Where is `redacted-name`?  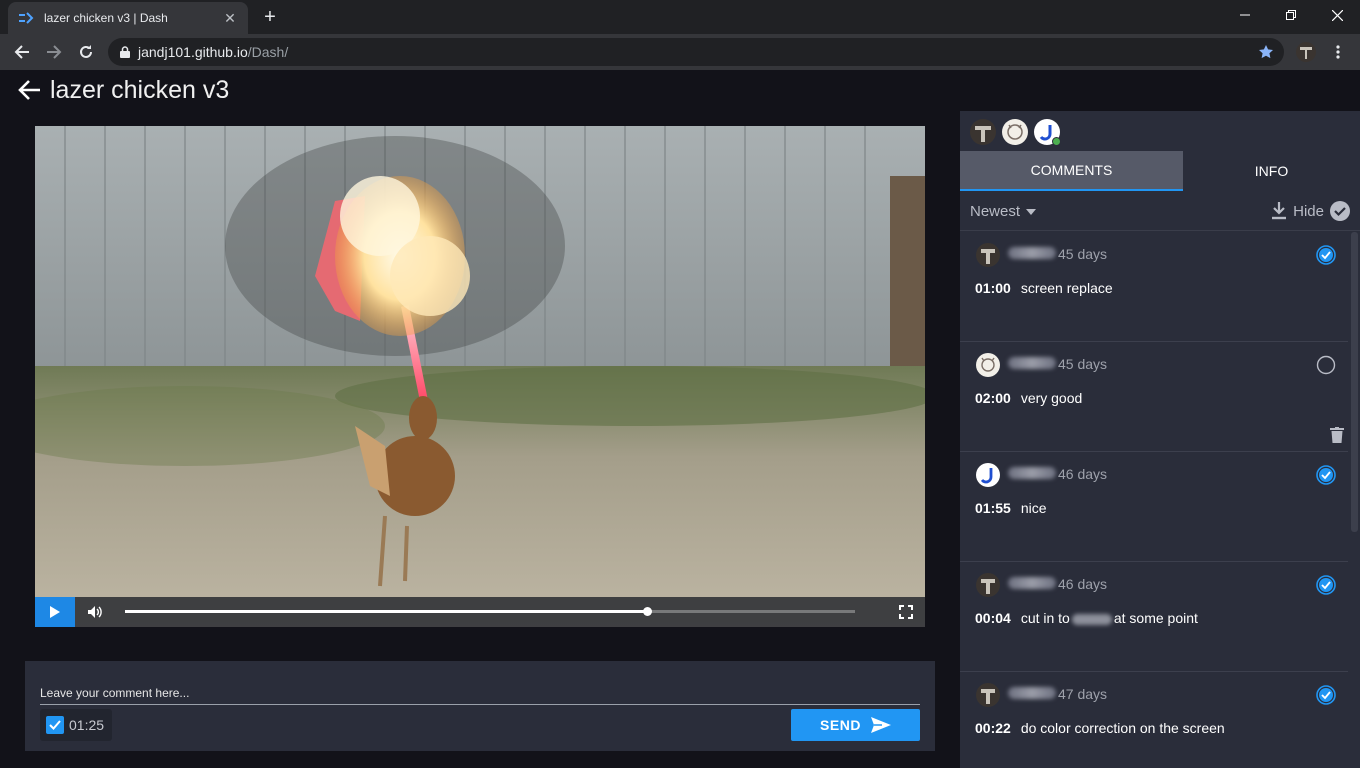
redacted-name is located at coordinates (1091, 619).